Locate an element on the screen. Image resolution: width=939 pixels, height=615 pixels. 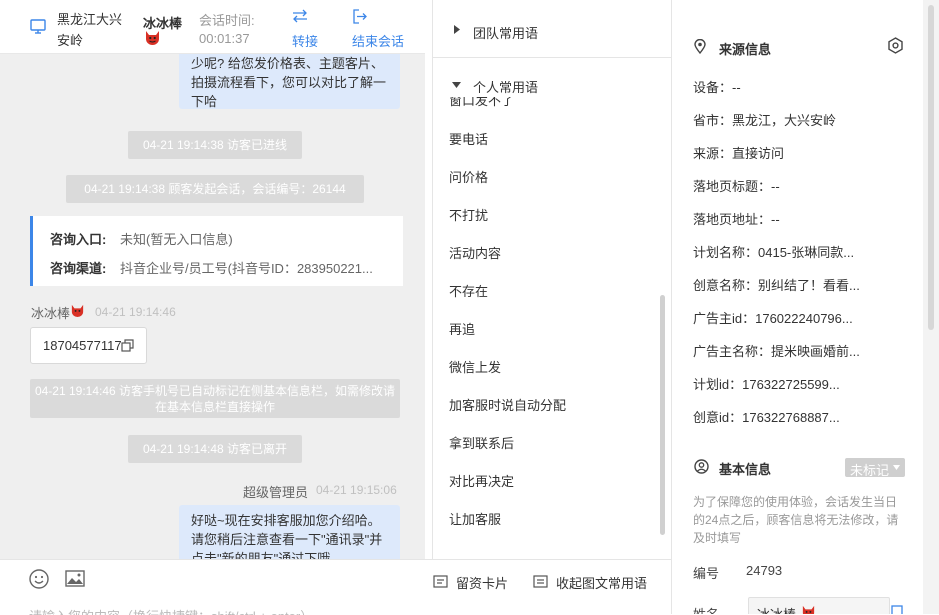
image-icon is located at coordinates (75, 578).